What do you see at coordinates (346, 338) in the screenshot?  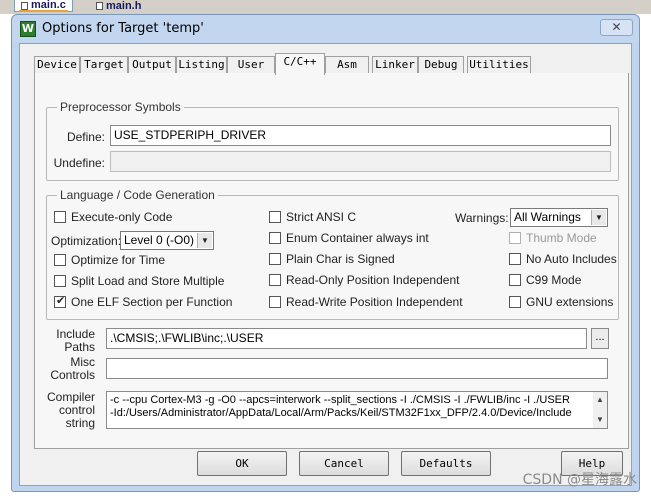 I see `include-paths-input: .\CMSIS;.\FWLIB\inc;.\USER` at bounding box center [346, 338].